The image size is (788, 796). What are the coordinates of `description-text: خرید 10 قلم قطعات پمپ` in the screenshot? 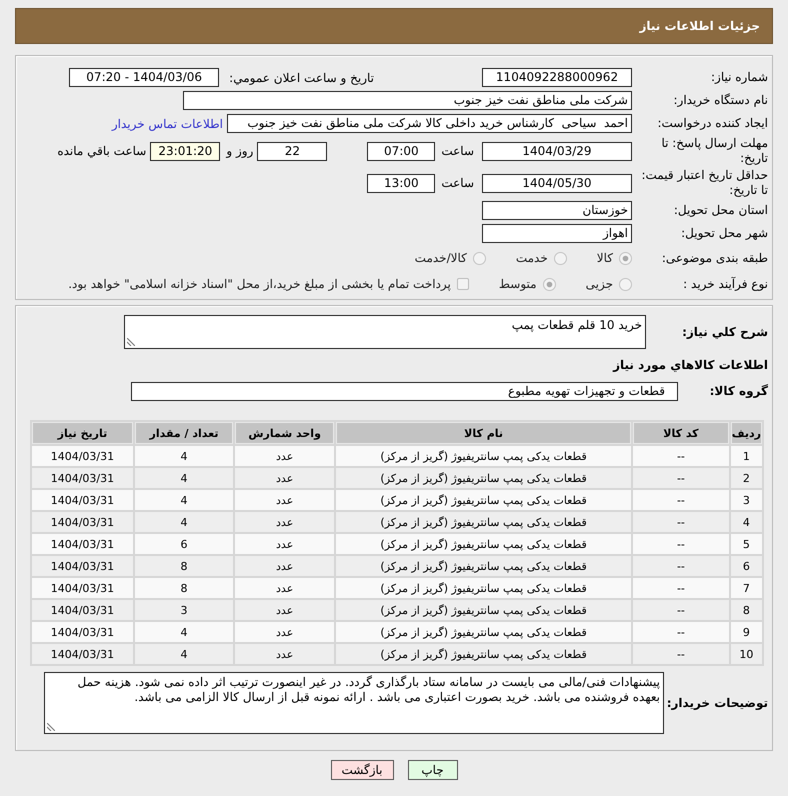 It's located at (577, 325).